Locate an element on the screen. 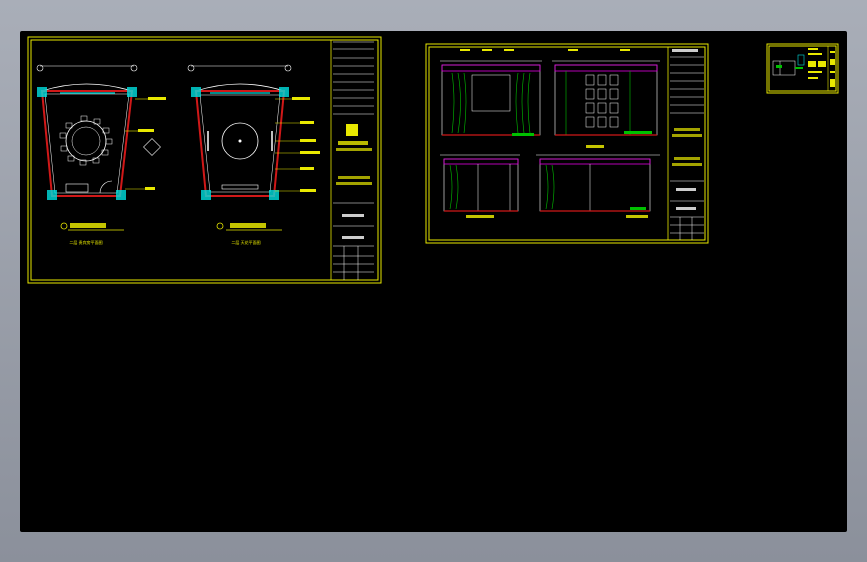 This screenshot has width=867, height=562. elevation-b is located at coordinates (606, 92).